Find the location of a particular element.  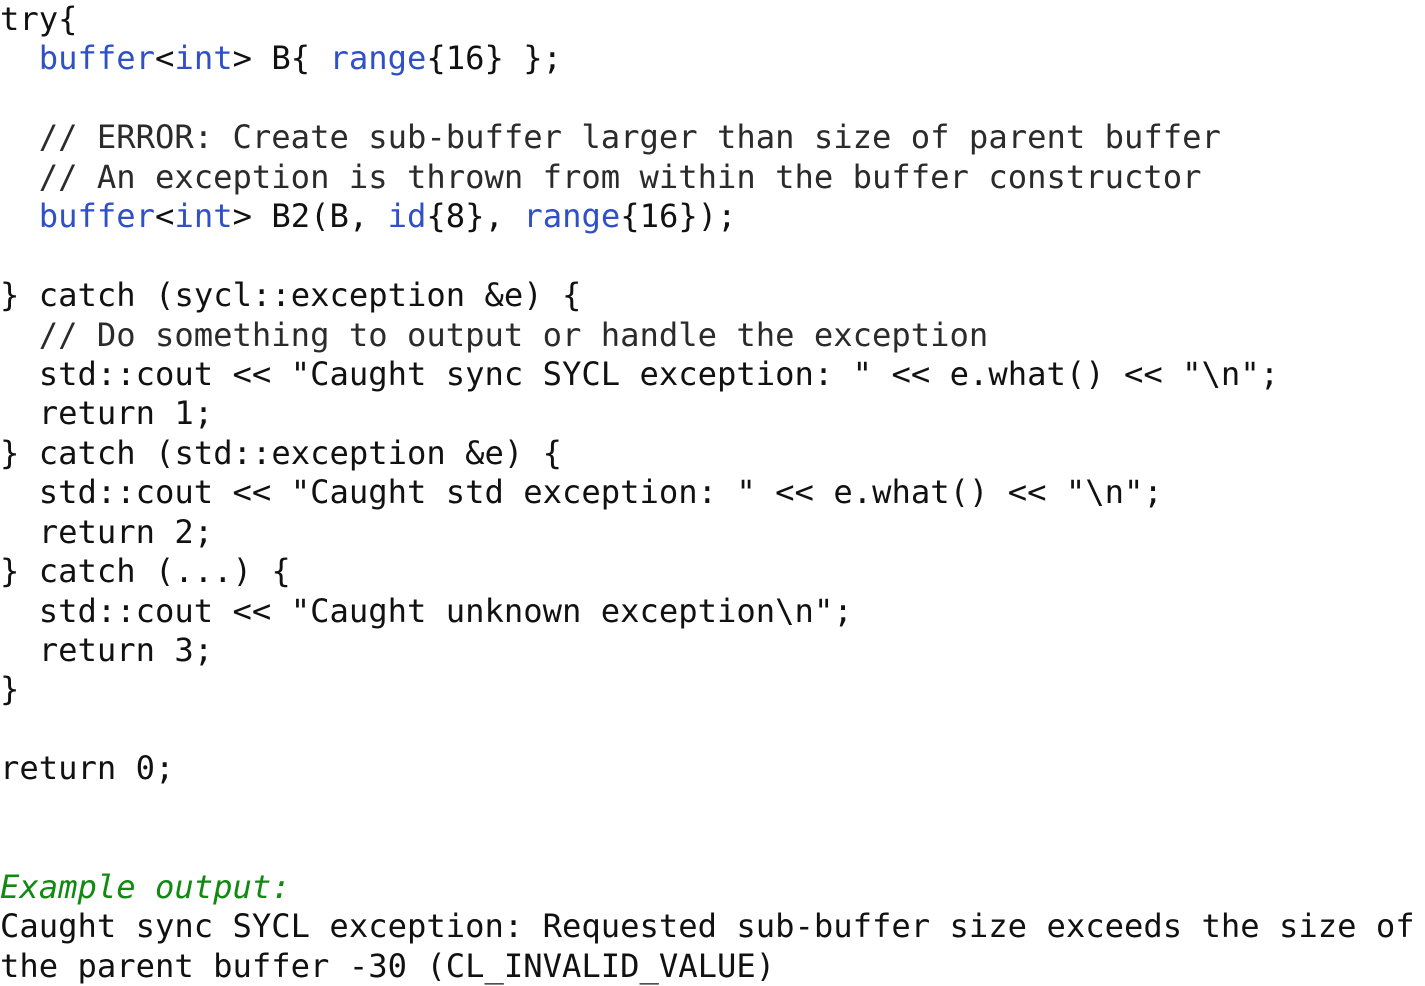

code-token-number: 0 is located at coordinates (145, 768).